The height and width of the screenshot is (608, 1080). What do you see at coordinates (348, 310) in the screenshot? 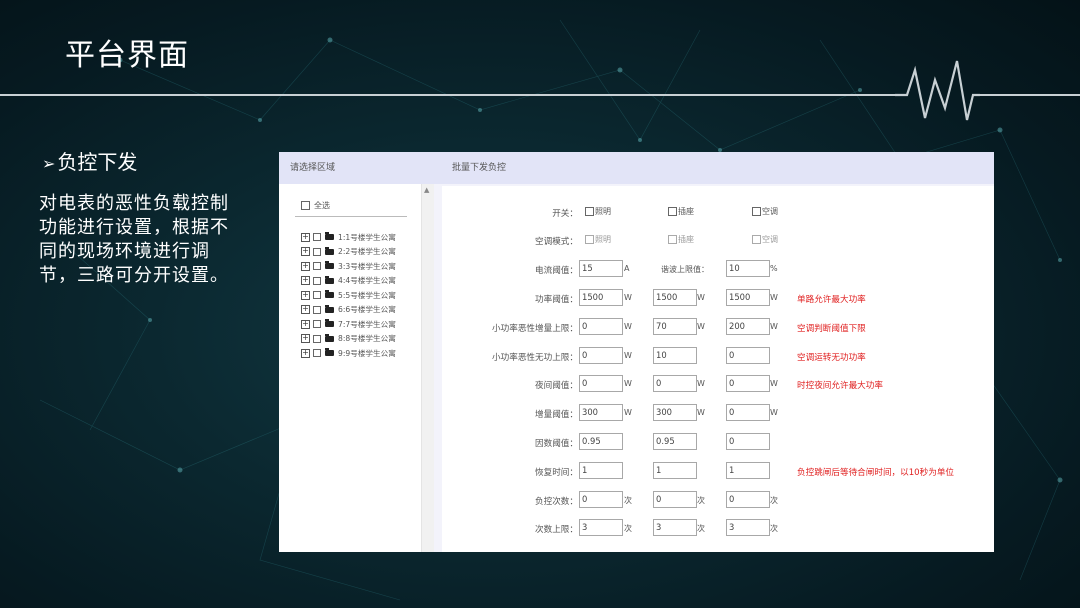
I see `tree-item: +6:6号楼学生公寓` at bounding box center [348, 310].